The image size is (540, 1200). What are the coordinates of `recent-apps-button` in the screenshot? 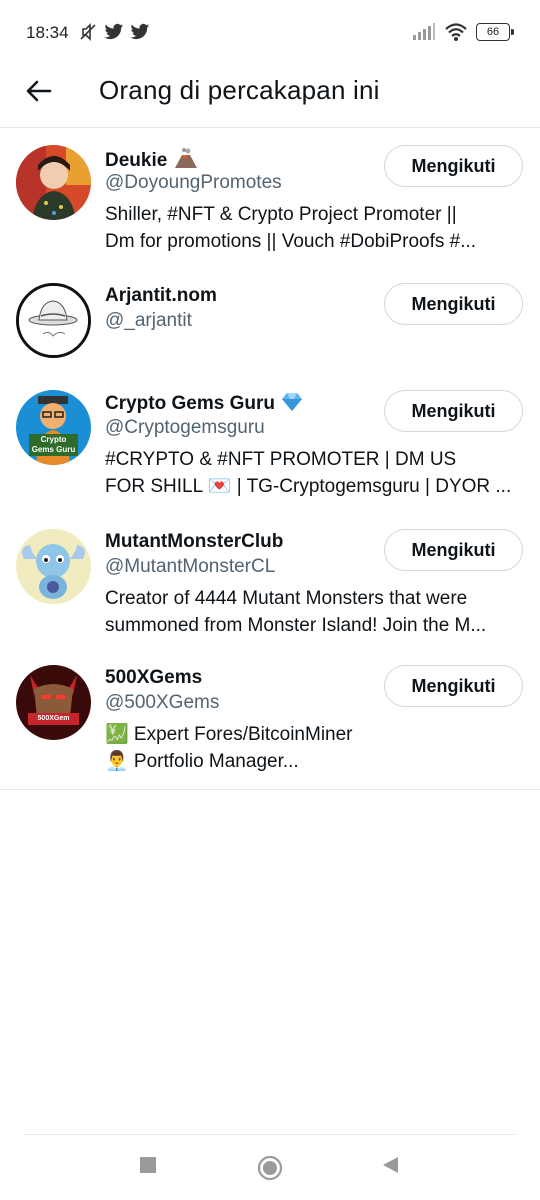 It's located at (148, 1165).